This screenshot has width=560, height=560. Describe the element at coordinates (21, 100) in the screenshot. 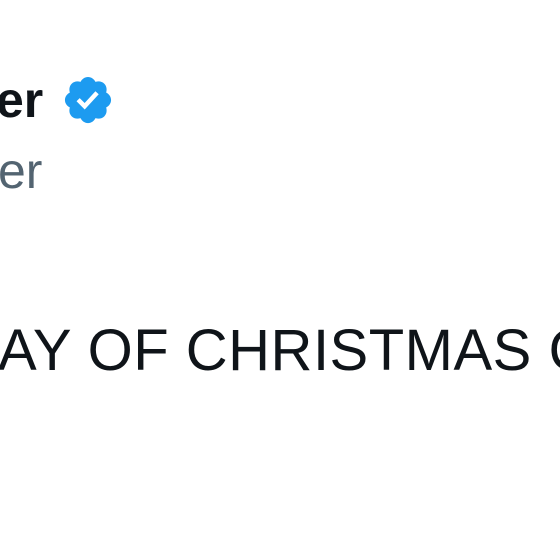

I see `author-display-name: er` at that location.